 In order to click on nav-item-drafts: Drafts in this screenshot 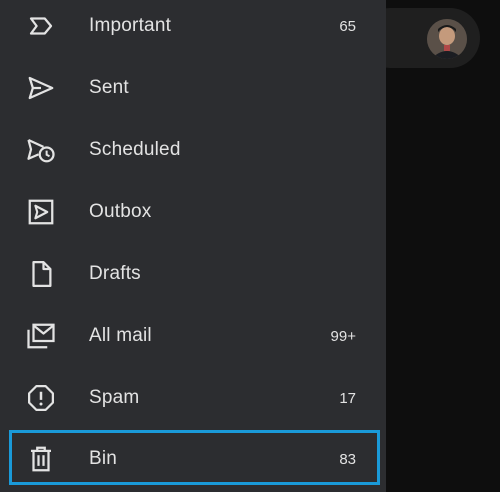, I will do `click(193, 274)`.